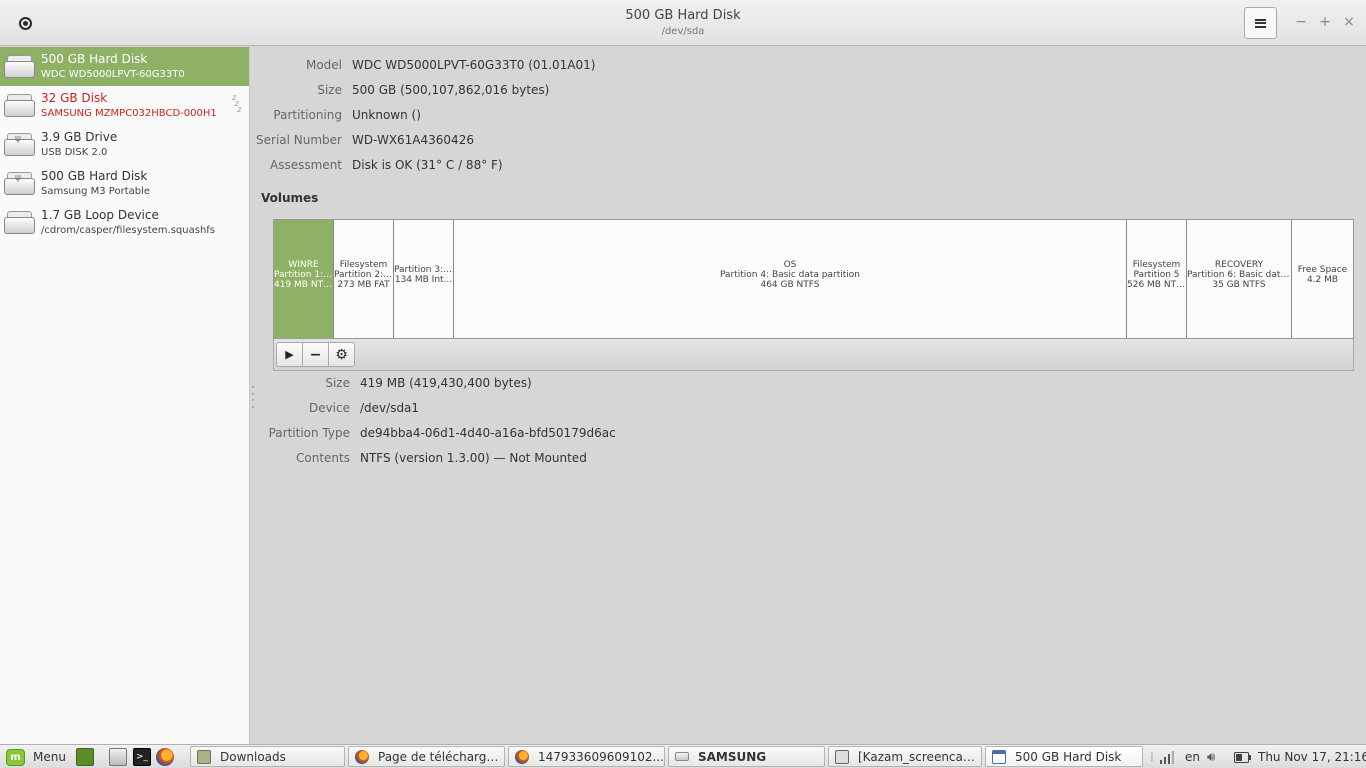 The width and height of the screenshot is (1366, 768). I want to click on contents-label: Contents, so click(323, 458).